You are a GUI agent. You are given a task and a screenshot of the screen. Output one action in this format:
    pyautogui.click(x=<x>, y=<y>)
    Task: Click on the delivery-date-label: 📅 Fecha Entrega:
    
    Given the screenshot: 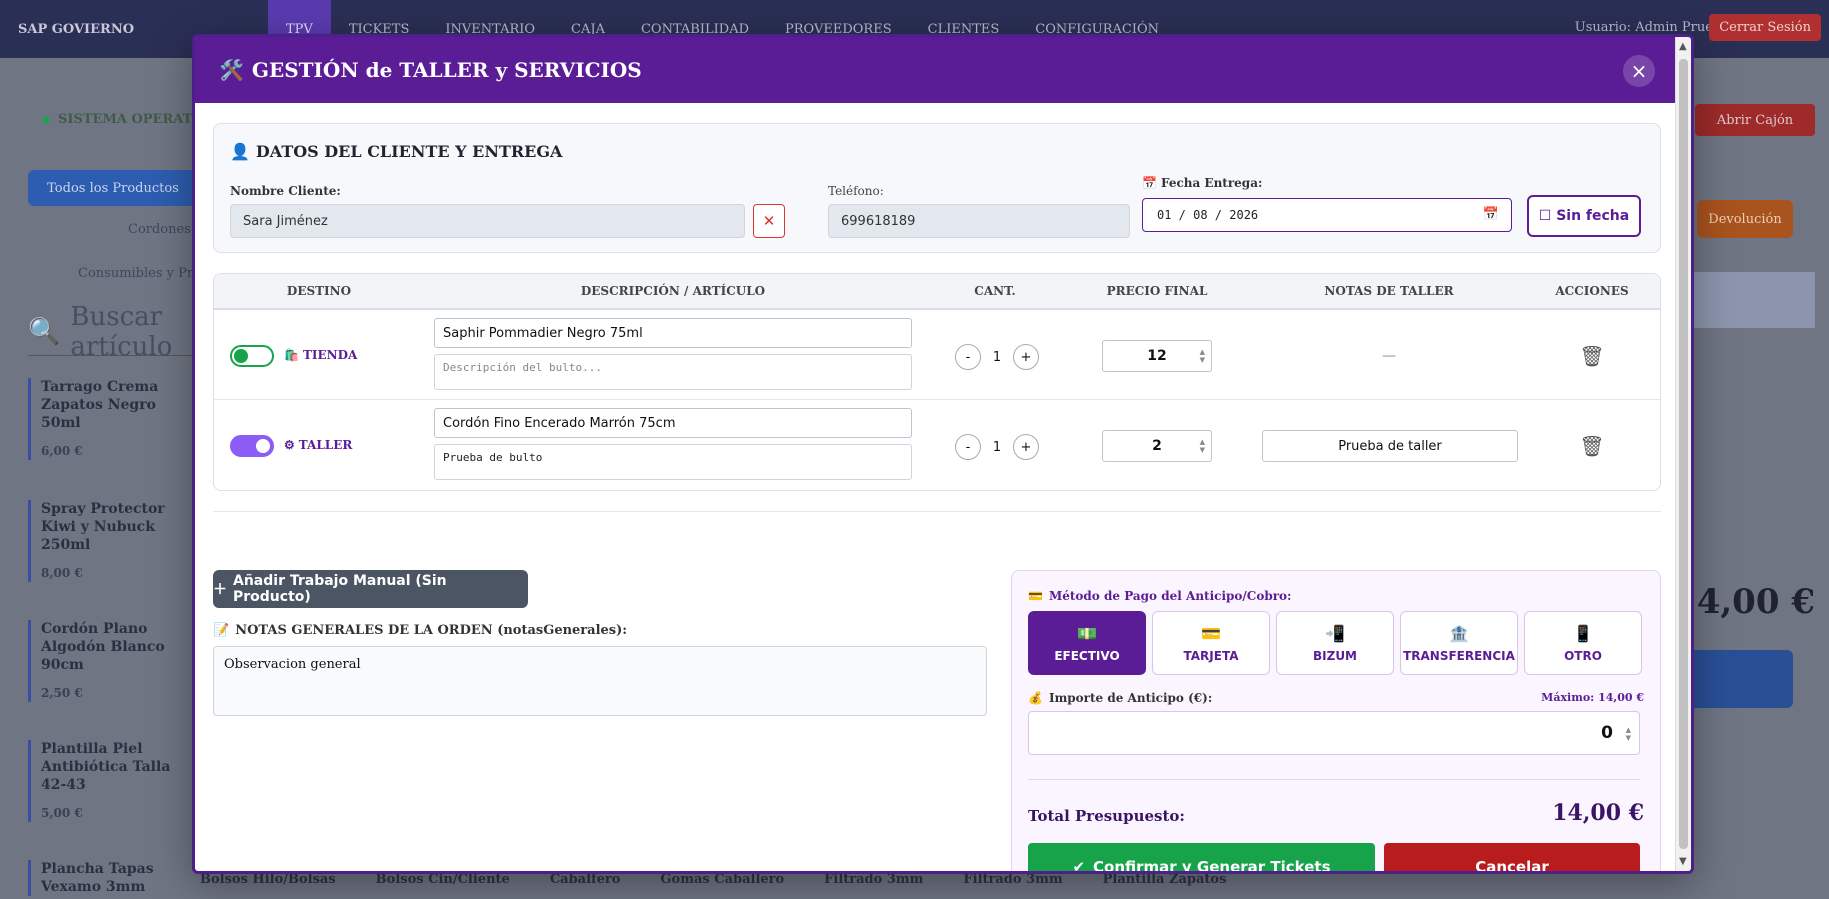 What is the action you would take?
    pyautogui.click(x=1202, y=183)
    